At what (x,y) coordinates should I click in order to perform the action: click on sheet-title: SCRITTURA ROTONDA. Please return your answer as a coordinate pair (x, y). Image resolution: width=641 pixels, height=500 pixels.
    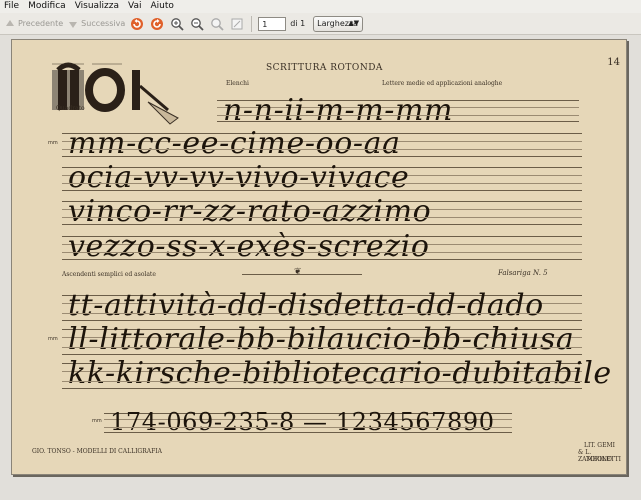
    Looking at the image, I should click on (324, 68).